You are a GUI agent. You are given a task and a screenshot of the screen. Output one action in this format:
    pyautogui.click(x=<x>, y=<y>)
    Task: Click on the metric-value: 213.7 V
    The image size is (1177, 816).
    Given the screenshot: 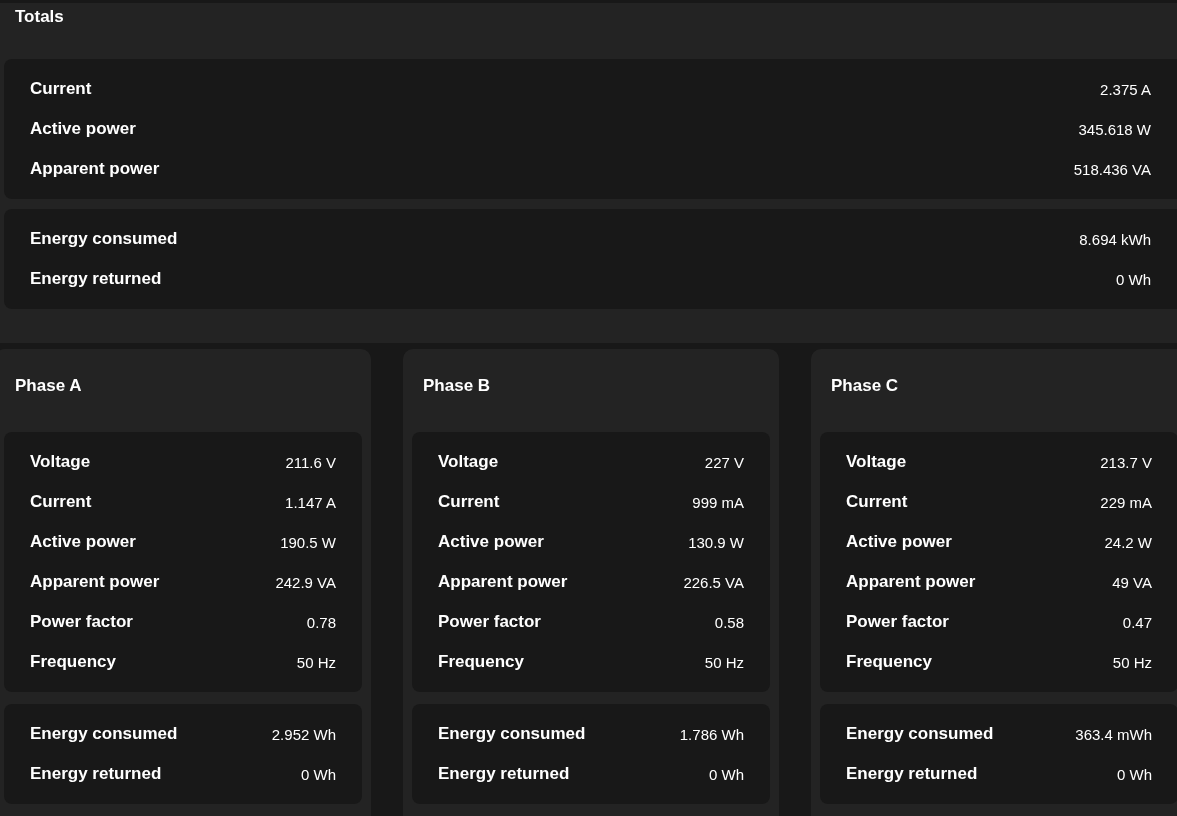 What is the action you would take?
    pyautogui.click(x=1126, y=462)
    